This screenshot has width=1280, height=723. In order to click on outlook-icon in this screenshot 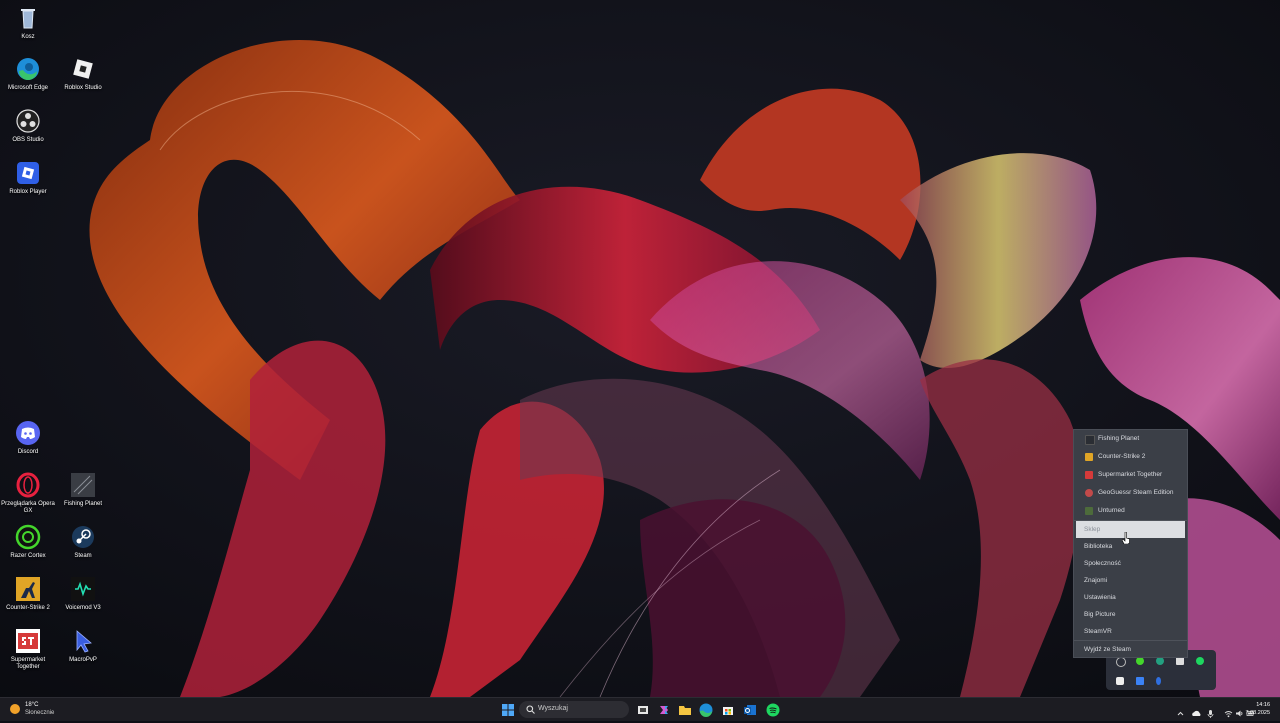, I will do `click(750, 710)`.